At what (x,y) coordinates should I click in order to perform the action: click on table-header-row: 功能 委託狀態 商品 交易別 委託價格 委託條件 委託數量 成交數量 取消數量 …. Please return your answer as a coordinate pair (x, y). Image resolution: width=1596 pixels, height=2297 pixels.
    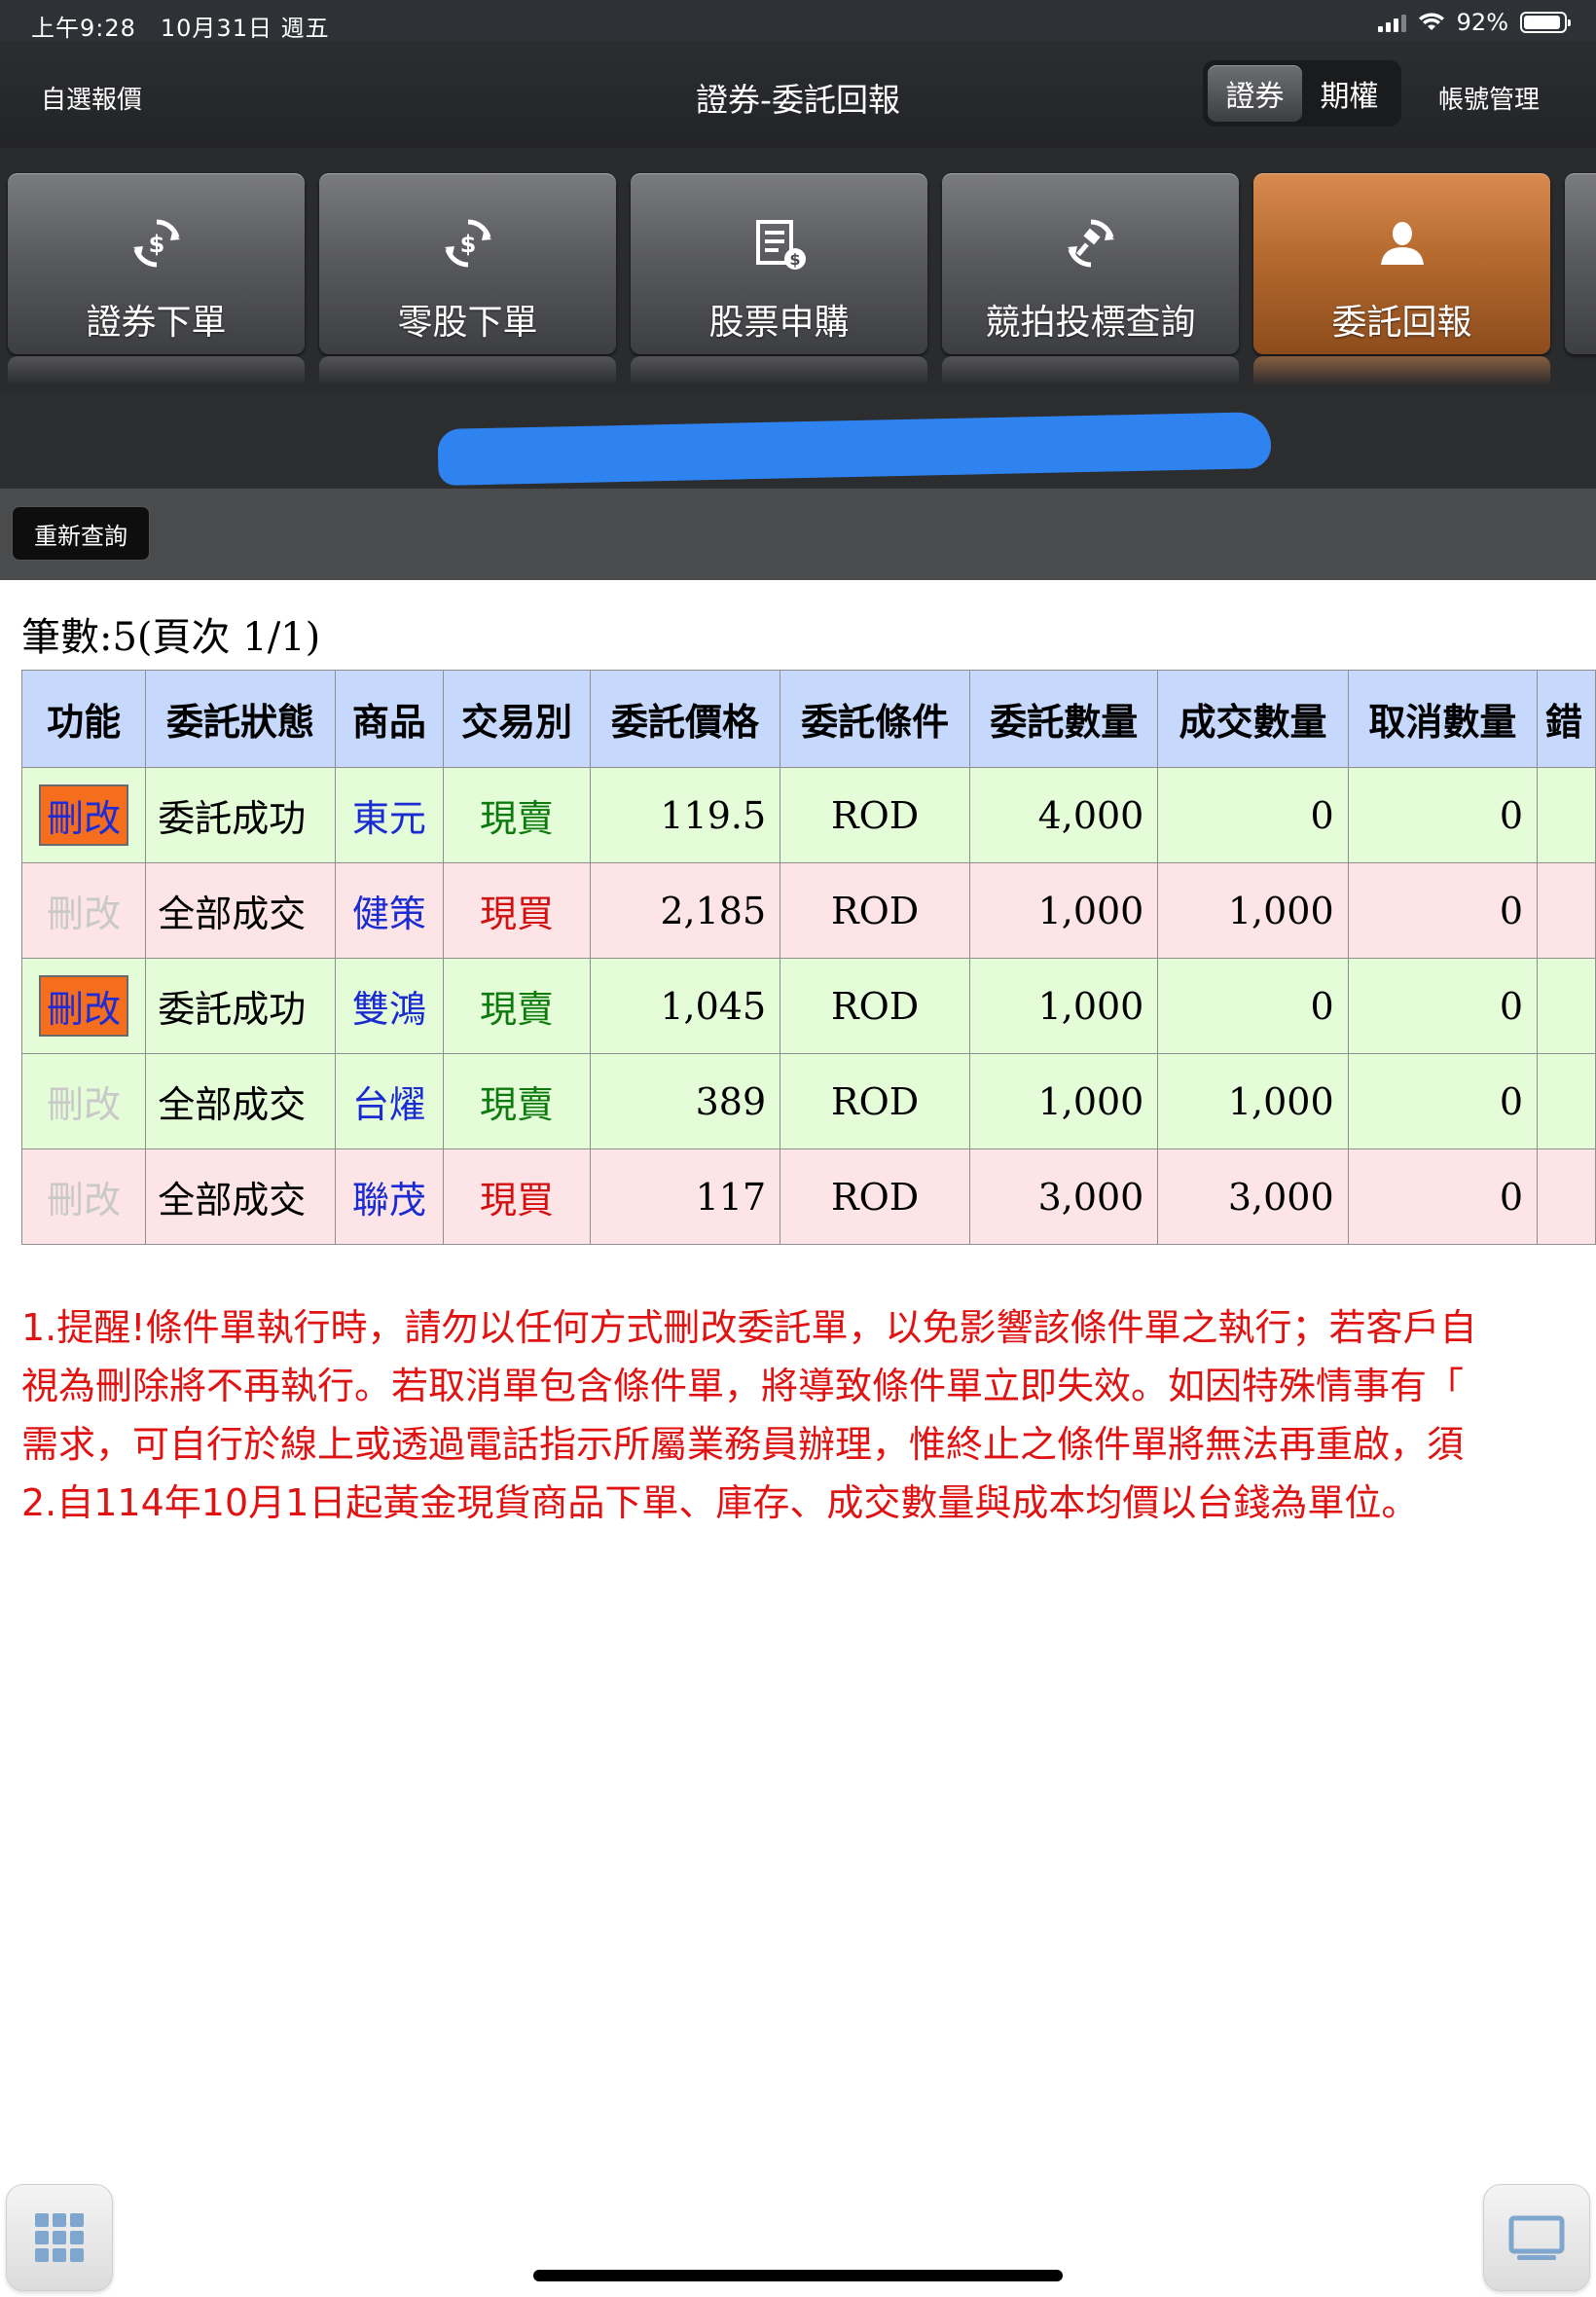
    Looking at the image, I should click on (808, 719).